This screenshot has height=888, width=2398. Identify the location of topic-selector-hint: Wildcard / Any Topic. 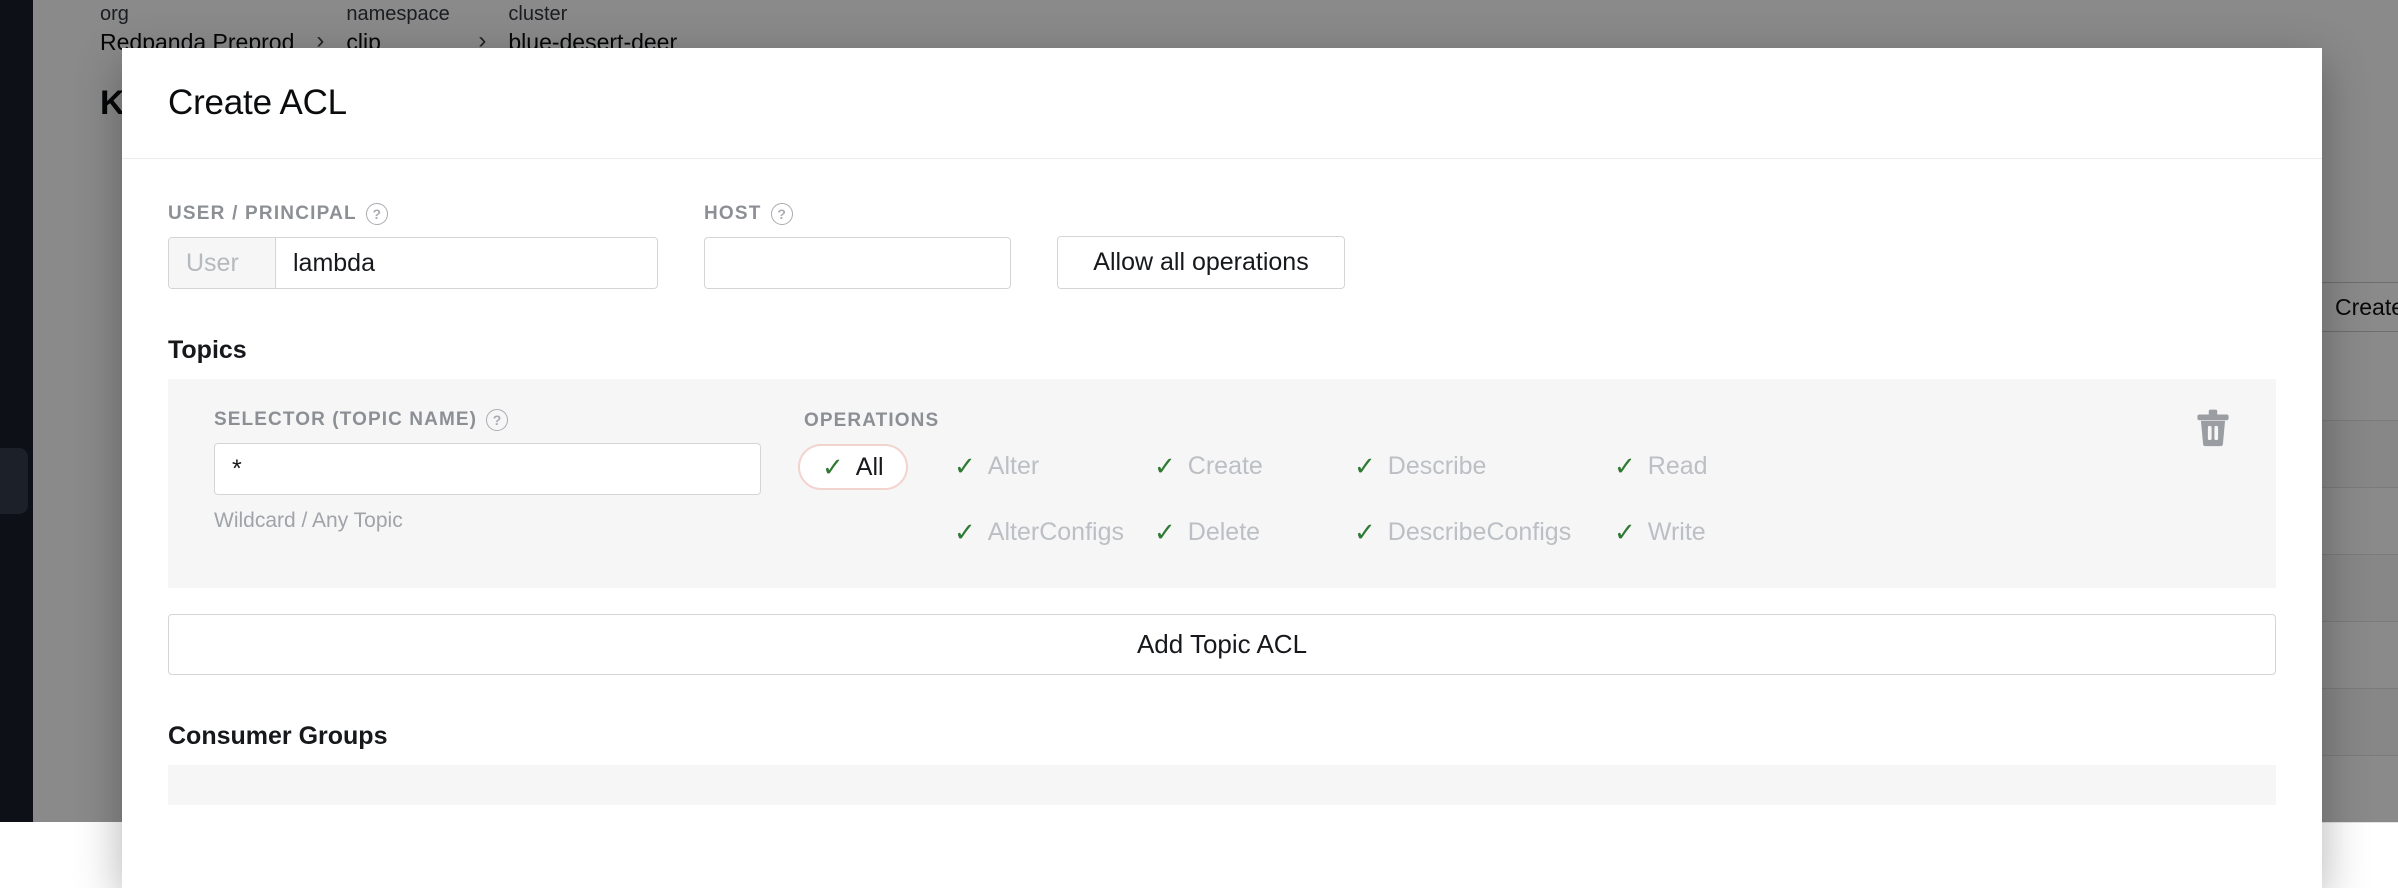
(509, 521).